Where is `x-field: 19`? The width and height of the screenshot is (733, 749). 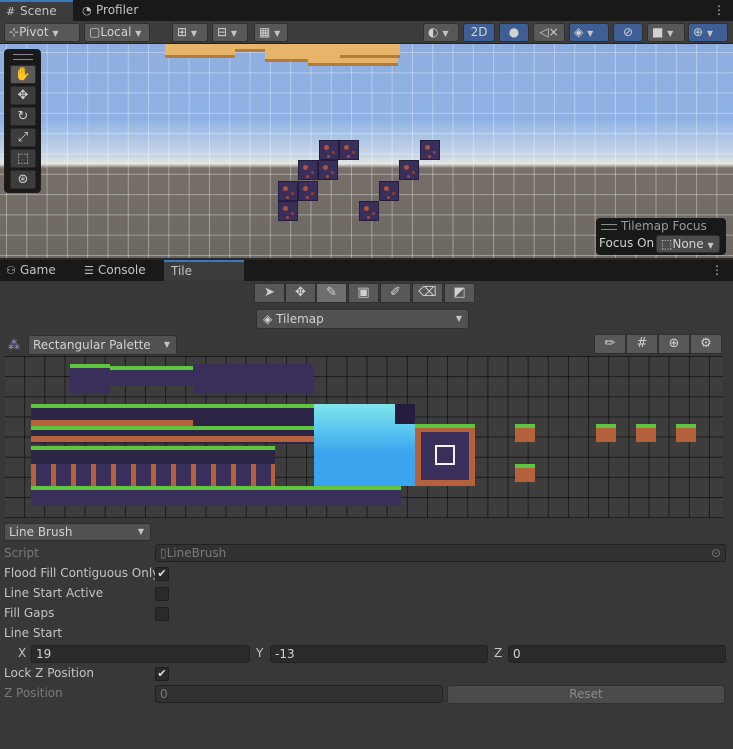 x-field: 19 is located at coordinates (140, 654).